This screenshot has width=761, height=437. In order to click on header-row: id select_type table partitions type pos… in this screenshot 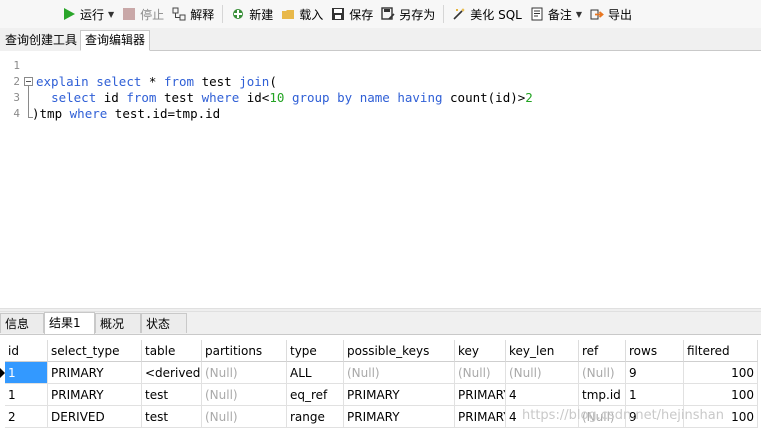, I will do `click(380, 351)`.